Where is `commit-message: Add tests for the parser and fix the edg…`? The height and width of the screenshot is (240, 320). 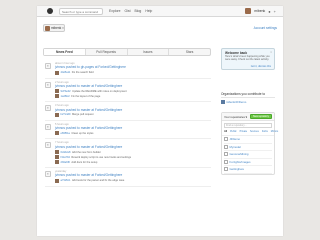
commit-message: Add tests for the parser and fix the edg… is located at coordinates (98, 181).